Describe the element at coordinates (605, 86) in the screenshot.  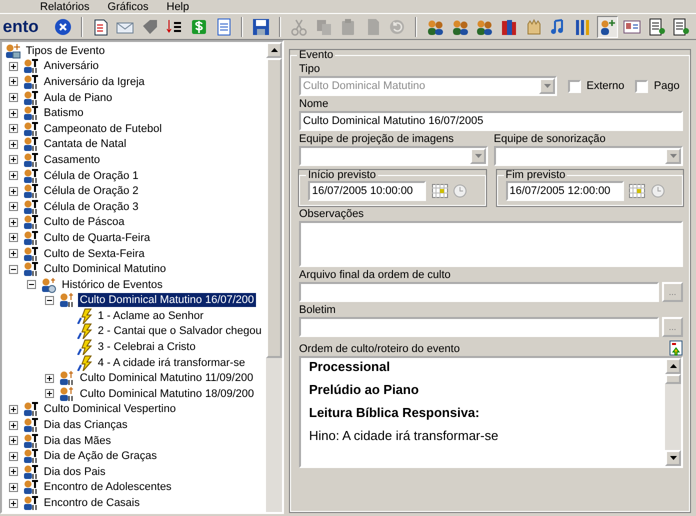
I see `checkbox-label: Externo` at that location.